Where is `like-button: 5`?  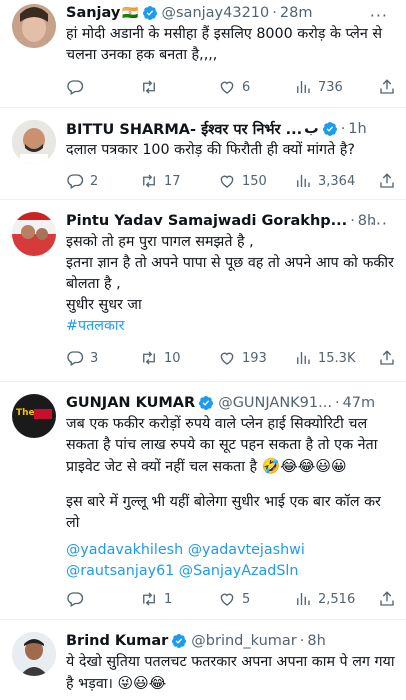
like-button: 5 is located at coordinates (234, 599).